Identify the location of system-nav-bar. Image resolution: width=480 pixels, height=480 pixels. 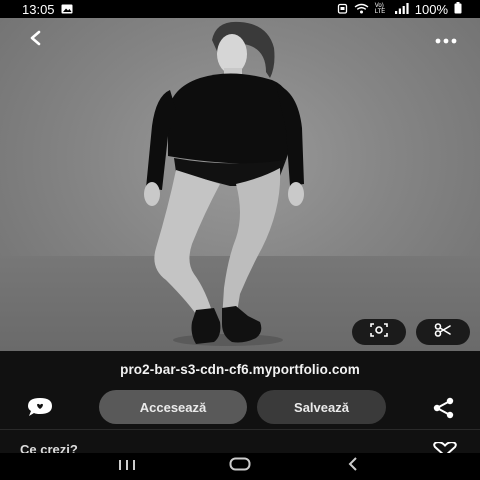
(240, 466).